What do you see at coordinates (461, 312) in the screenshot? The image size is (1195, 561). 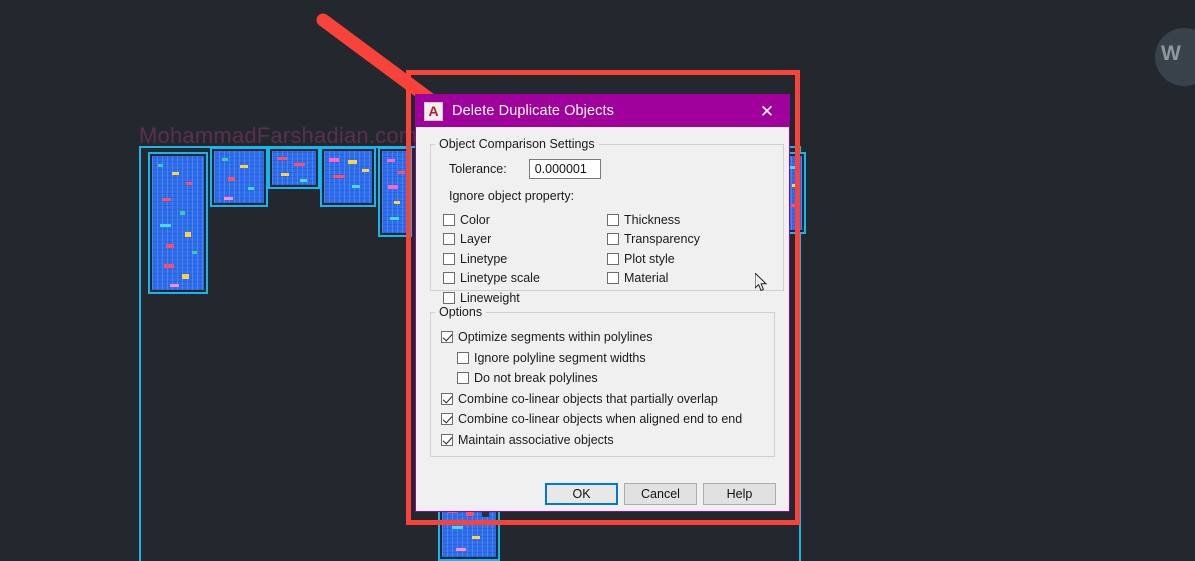 I see `group-legend-options: Options` at bounding box center [461, 312].